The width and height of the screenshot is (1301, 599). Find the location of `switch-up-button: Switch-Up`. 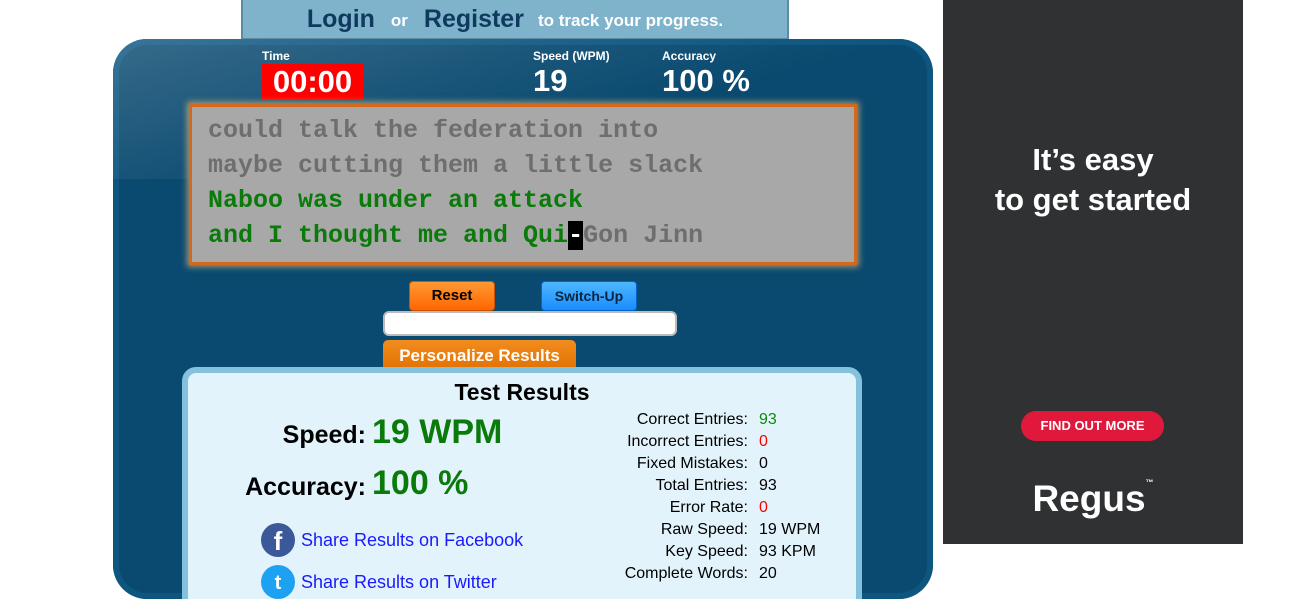

switch-up-button: Switch-Up is located at coordinates (589, 296).